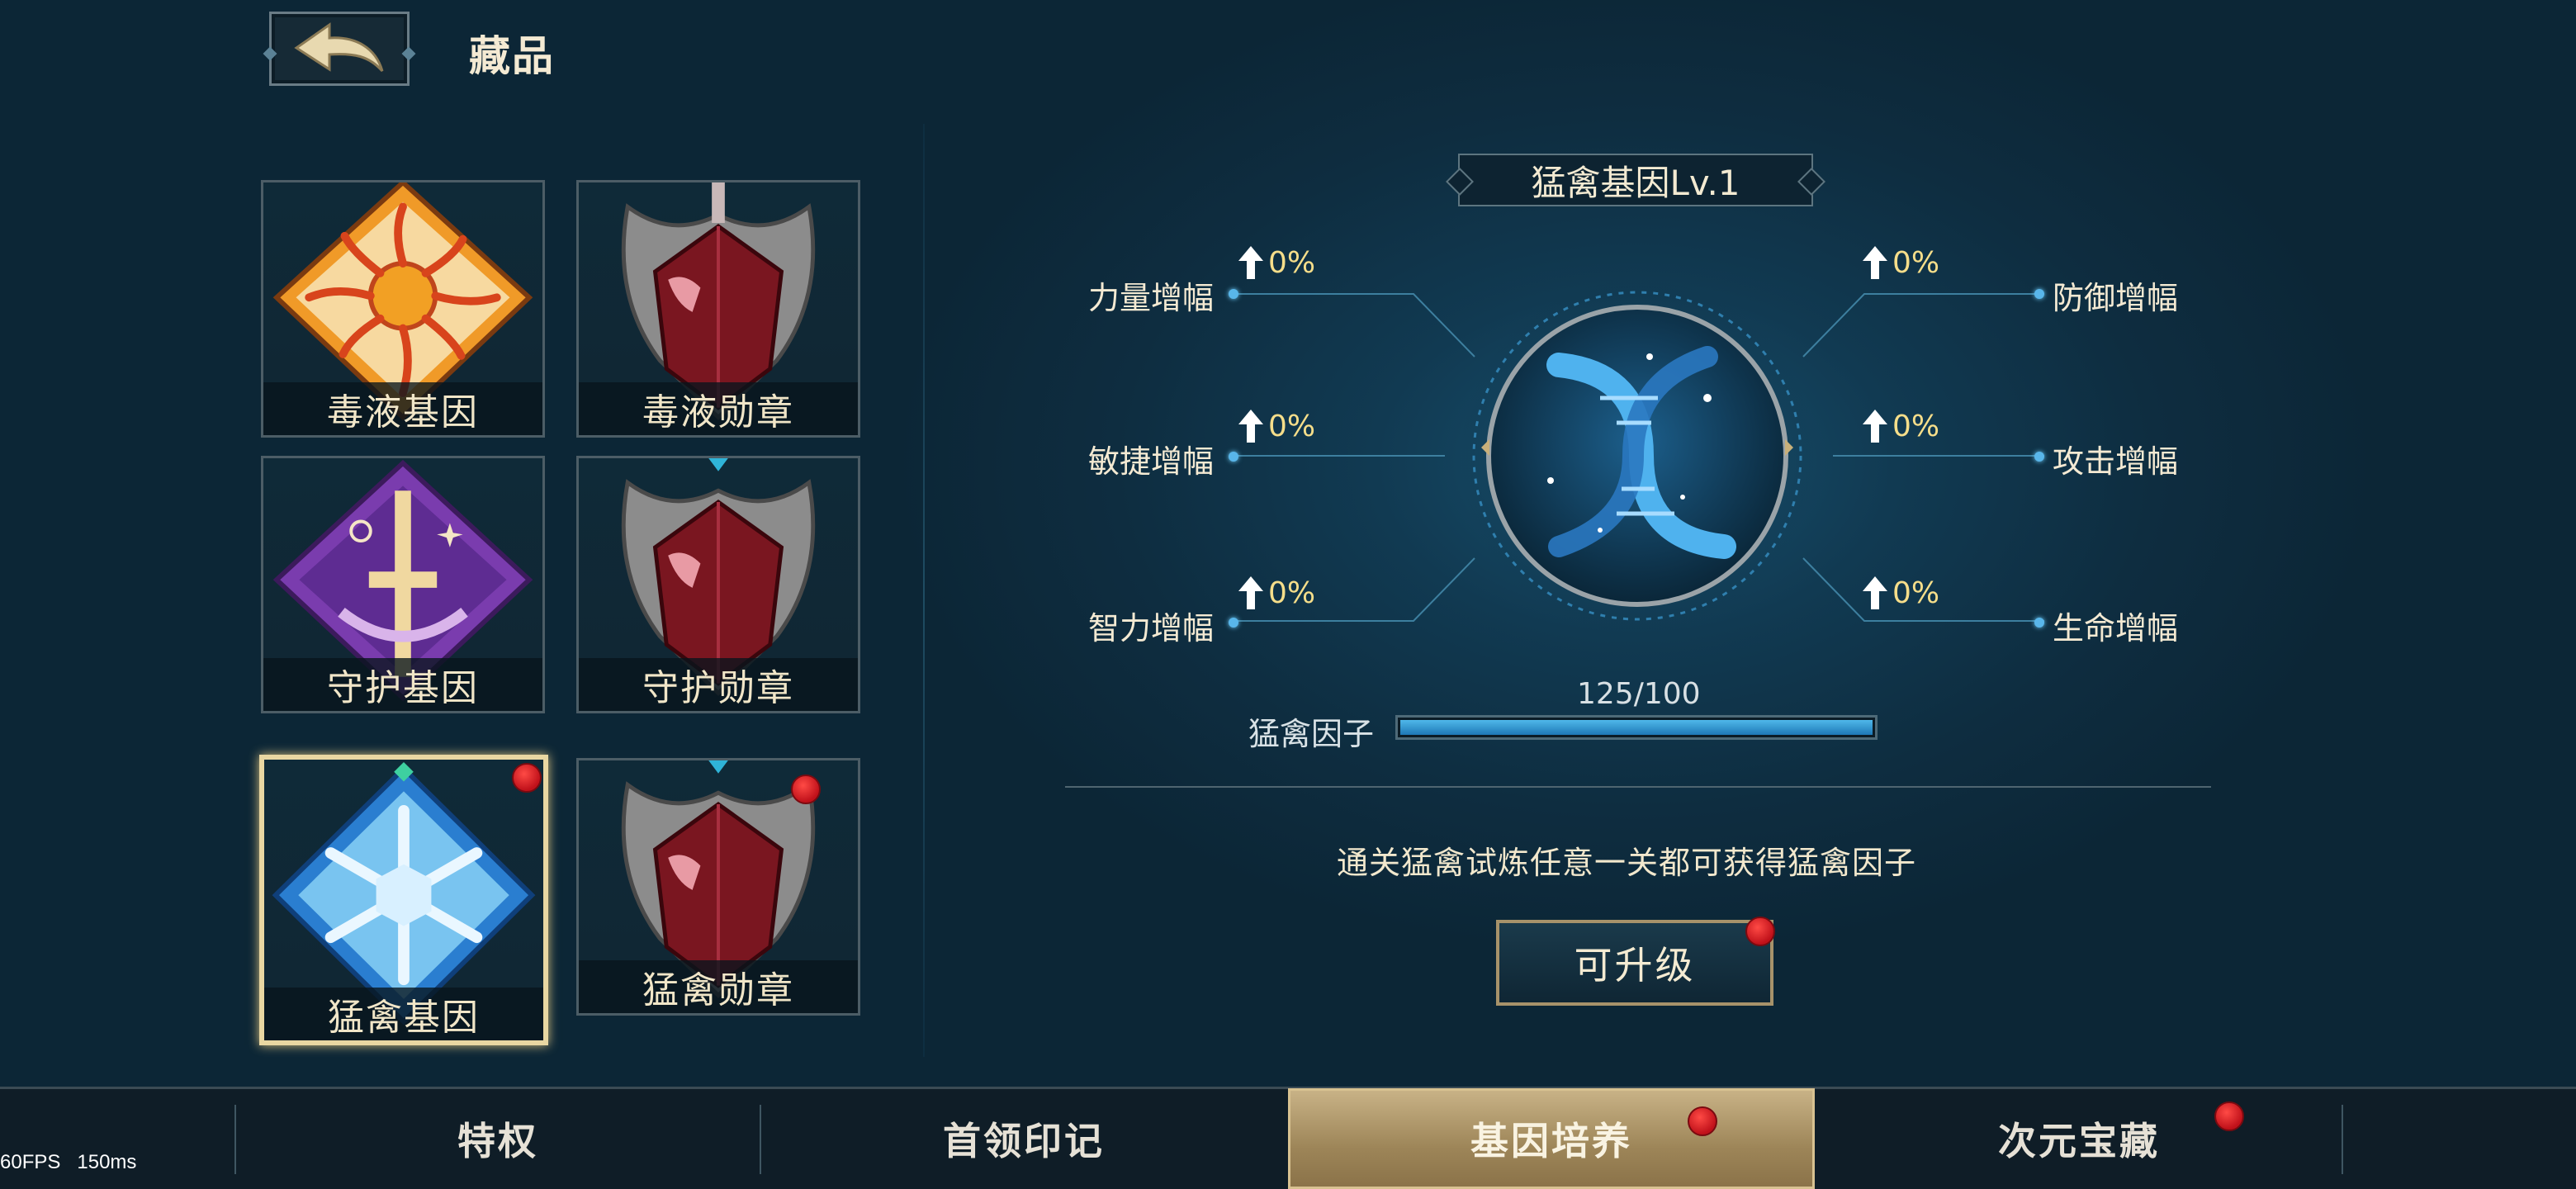  I want to click on back-arrow-icon, so click(339, 47).